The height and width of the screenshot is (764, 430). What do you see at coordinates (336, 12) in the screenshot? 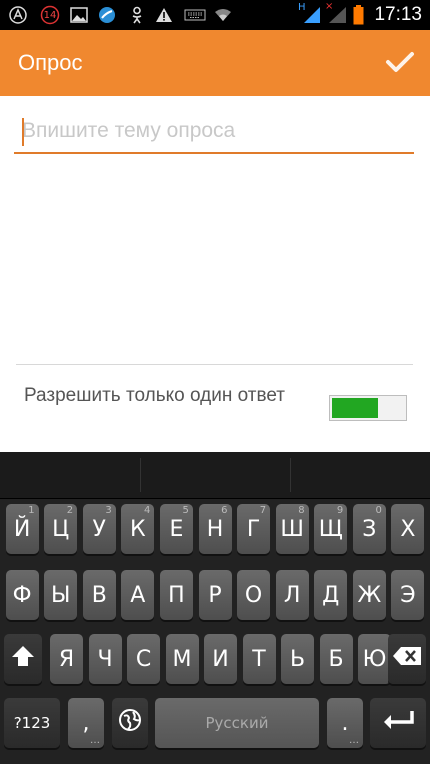
I see `signal-sim2-icon: ×` at bounding box center [336, 12].